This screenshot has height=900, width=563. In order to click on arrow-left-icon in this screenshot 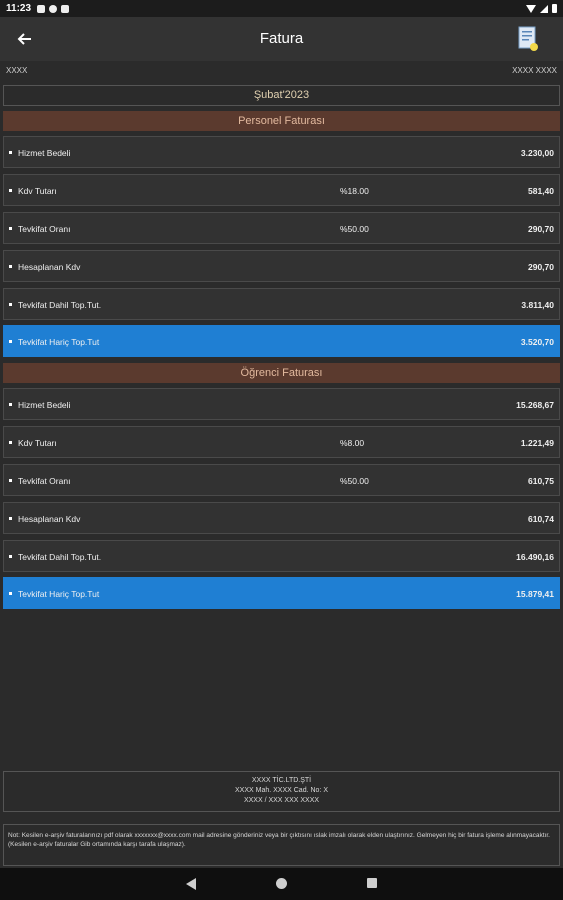, I will do `click(24, 39)`.